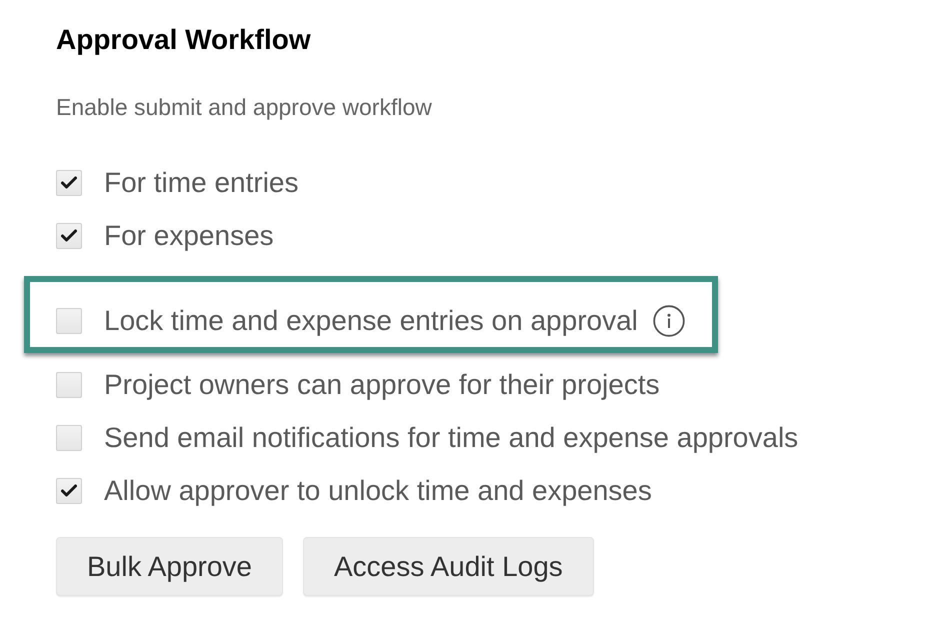 This screenshot has width=940, height=630. I want to click on action-button: Bulk Approve, so click(169, 566).